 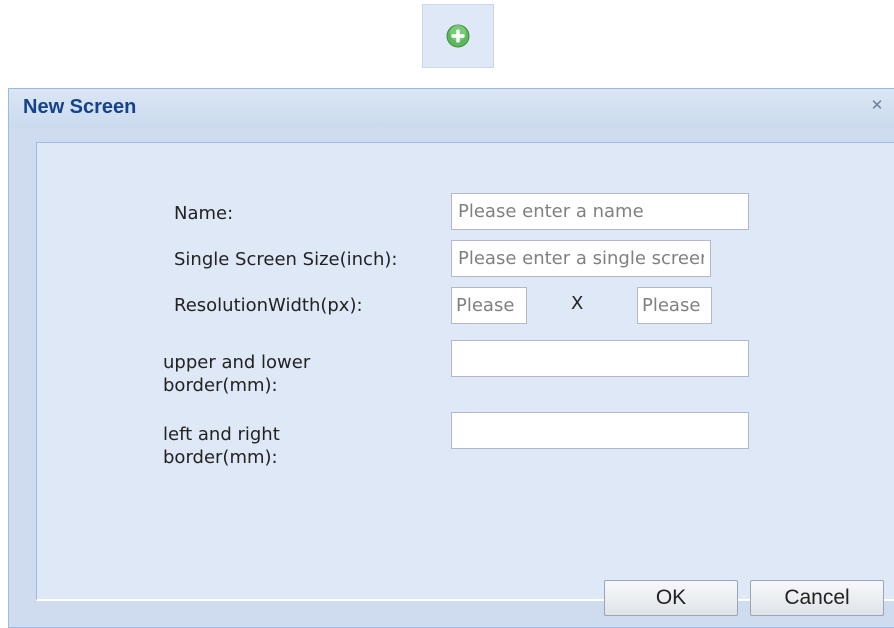 I want to click on left-right-border-label-line2: border(mm):, so click(x=220, y=457).